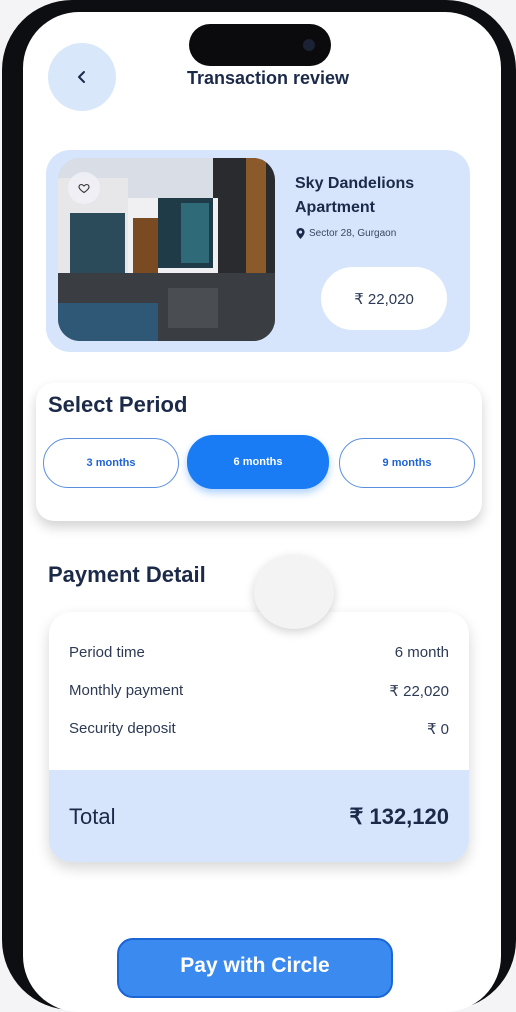  What do you see at coordinates (259, 729) in the screenshot?
I see `detail-row-deposit: Security deposit ₹ 0` at bounding box center [259, 729].